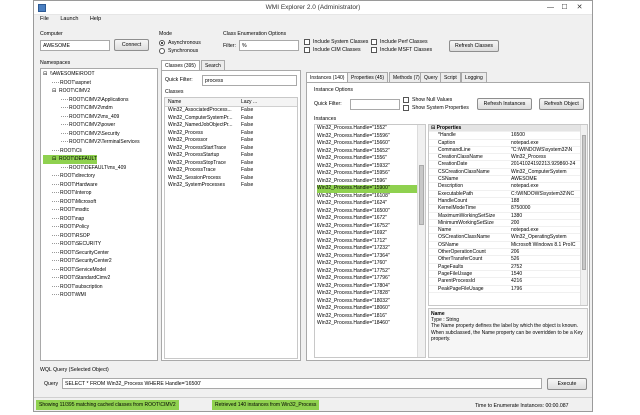 The image size is (640, 415). What do you see at coordinates (131, 45) in the screenshot?
I see `connect-button: Connect` at bounding box center [131, 45].